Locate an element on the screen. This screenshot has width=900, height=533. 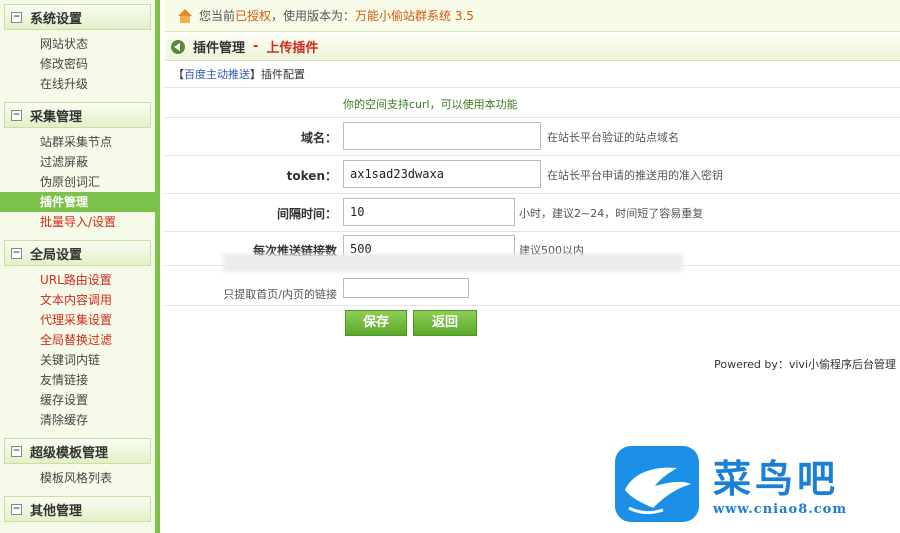
token-hint: 在站长平台申请的推送用的准入密钥 is located at coordinates (635, 175).